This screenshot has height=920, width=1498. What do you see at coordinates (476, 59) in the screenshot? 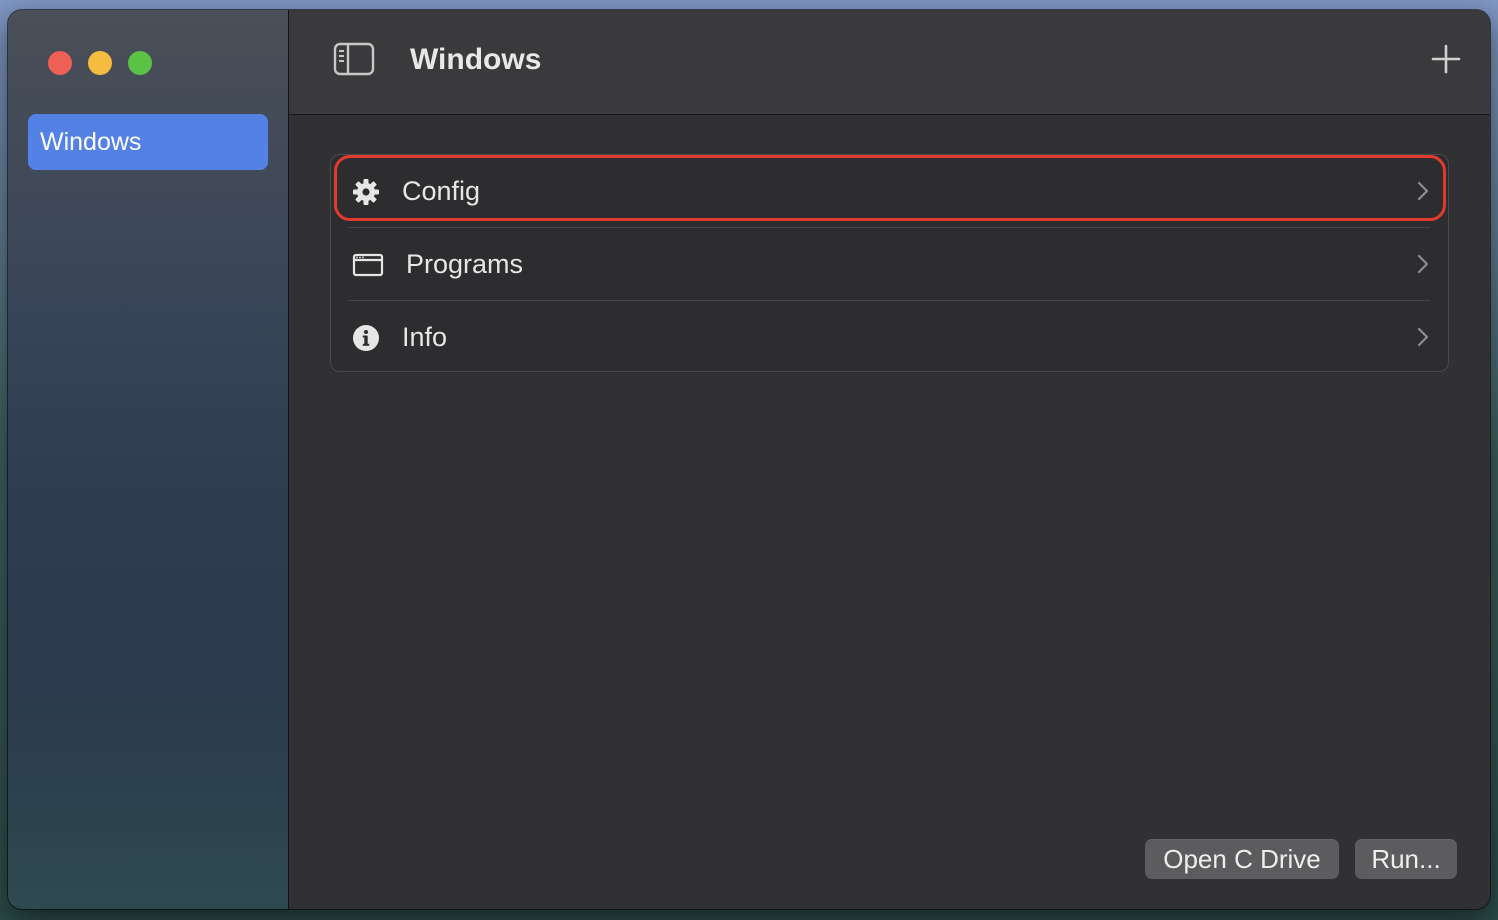
I see `page-title: Windows` at bounding box center [476, 59].